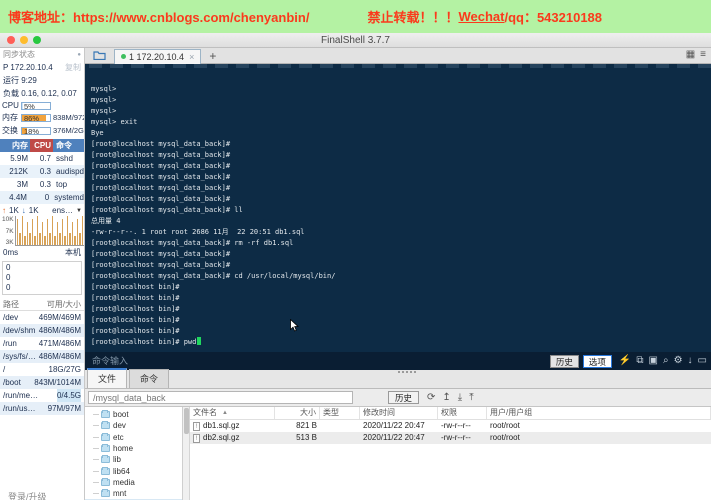 This screenshot has height=500, width=711. I want to click on banner-wechat-link: Wechat, so click(481, 16).